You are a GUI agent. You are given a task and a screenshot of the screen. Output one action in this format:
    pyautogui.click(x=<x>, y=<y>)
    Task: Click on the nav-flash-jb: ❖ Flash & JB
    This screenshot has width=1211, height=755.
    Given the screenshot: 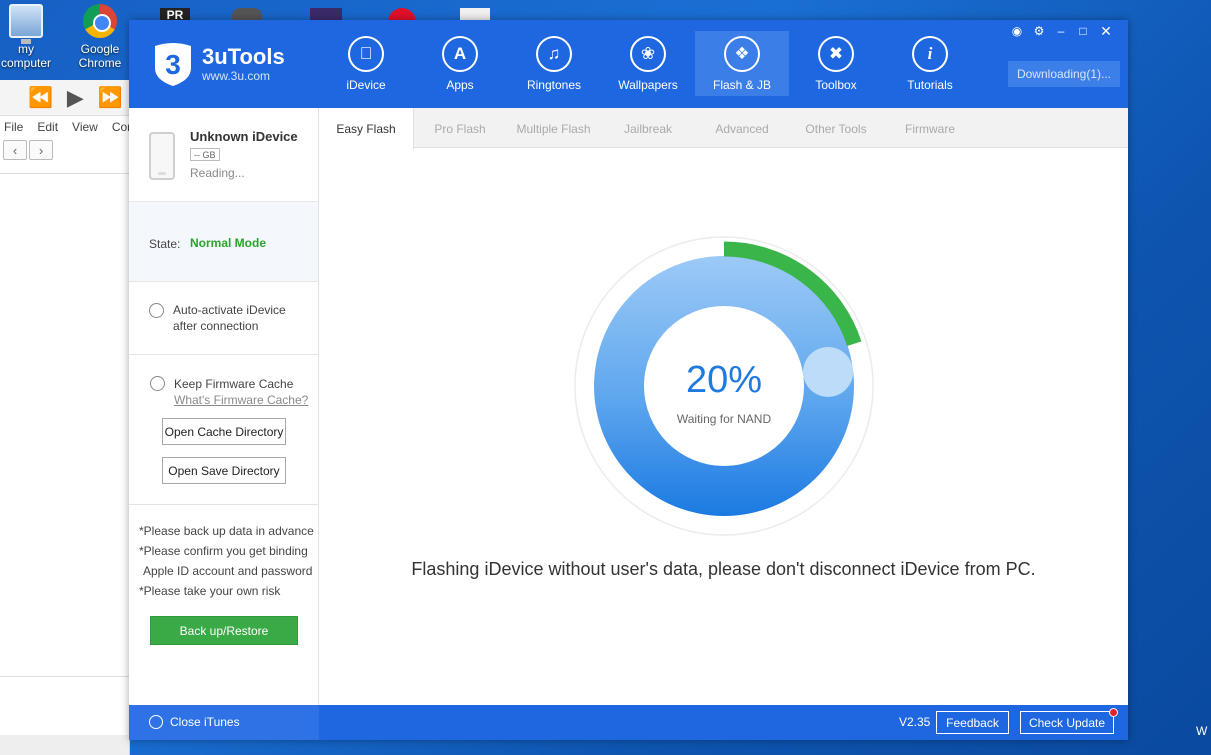 What is the action you would take?
    pyautogui.click(x=742, y=63)
    